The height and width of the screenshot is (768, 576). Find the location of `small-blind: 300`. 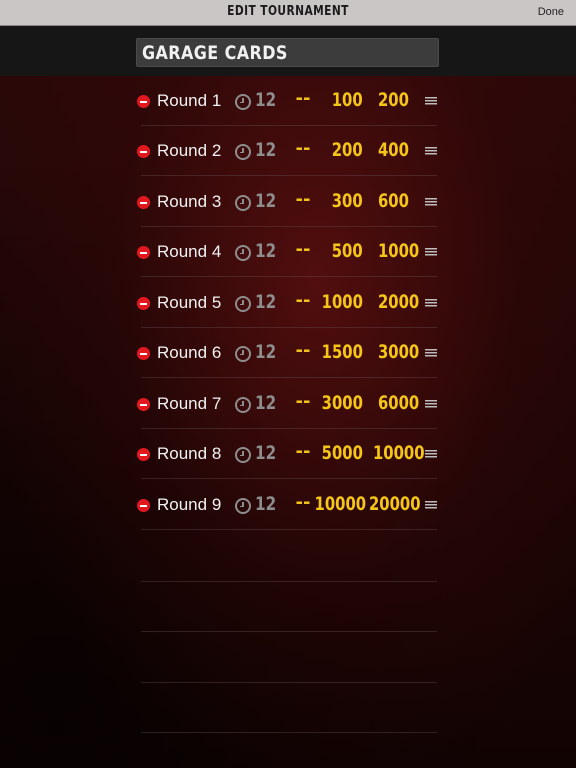

small-blind: 300 is located at coordinates (347, 201).